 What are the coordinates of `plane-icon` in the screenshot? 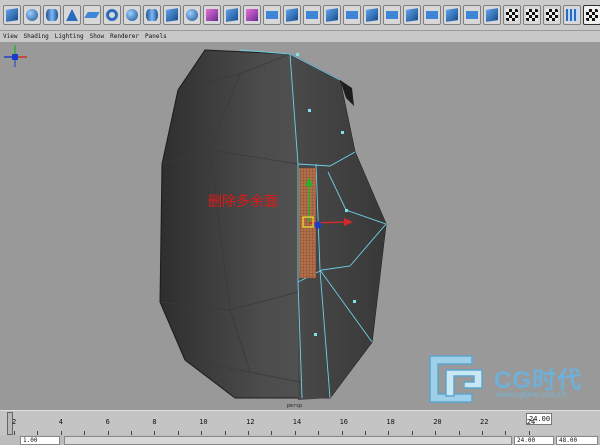 It's located at (92, 15).